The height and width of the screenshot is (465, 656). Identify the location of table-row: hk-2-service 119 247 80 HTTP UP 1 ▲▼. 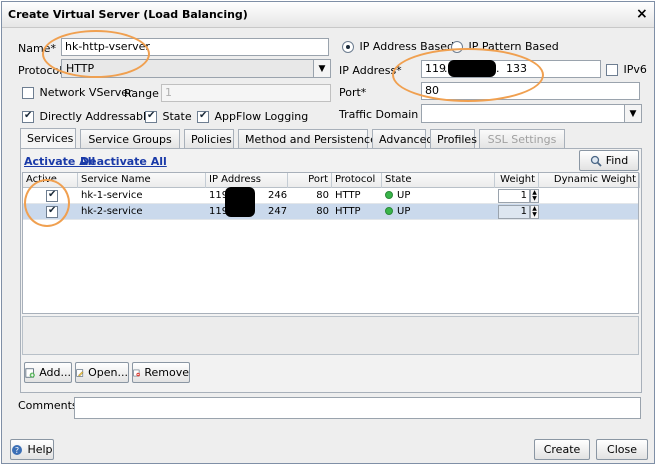
(330, 212).